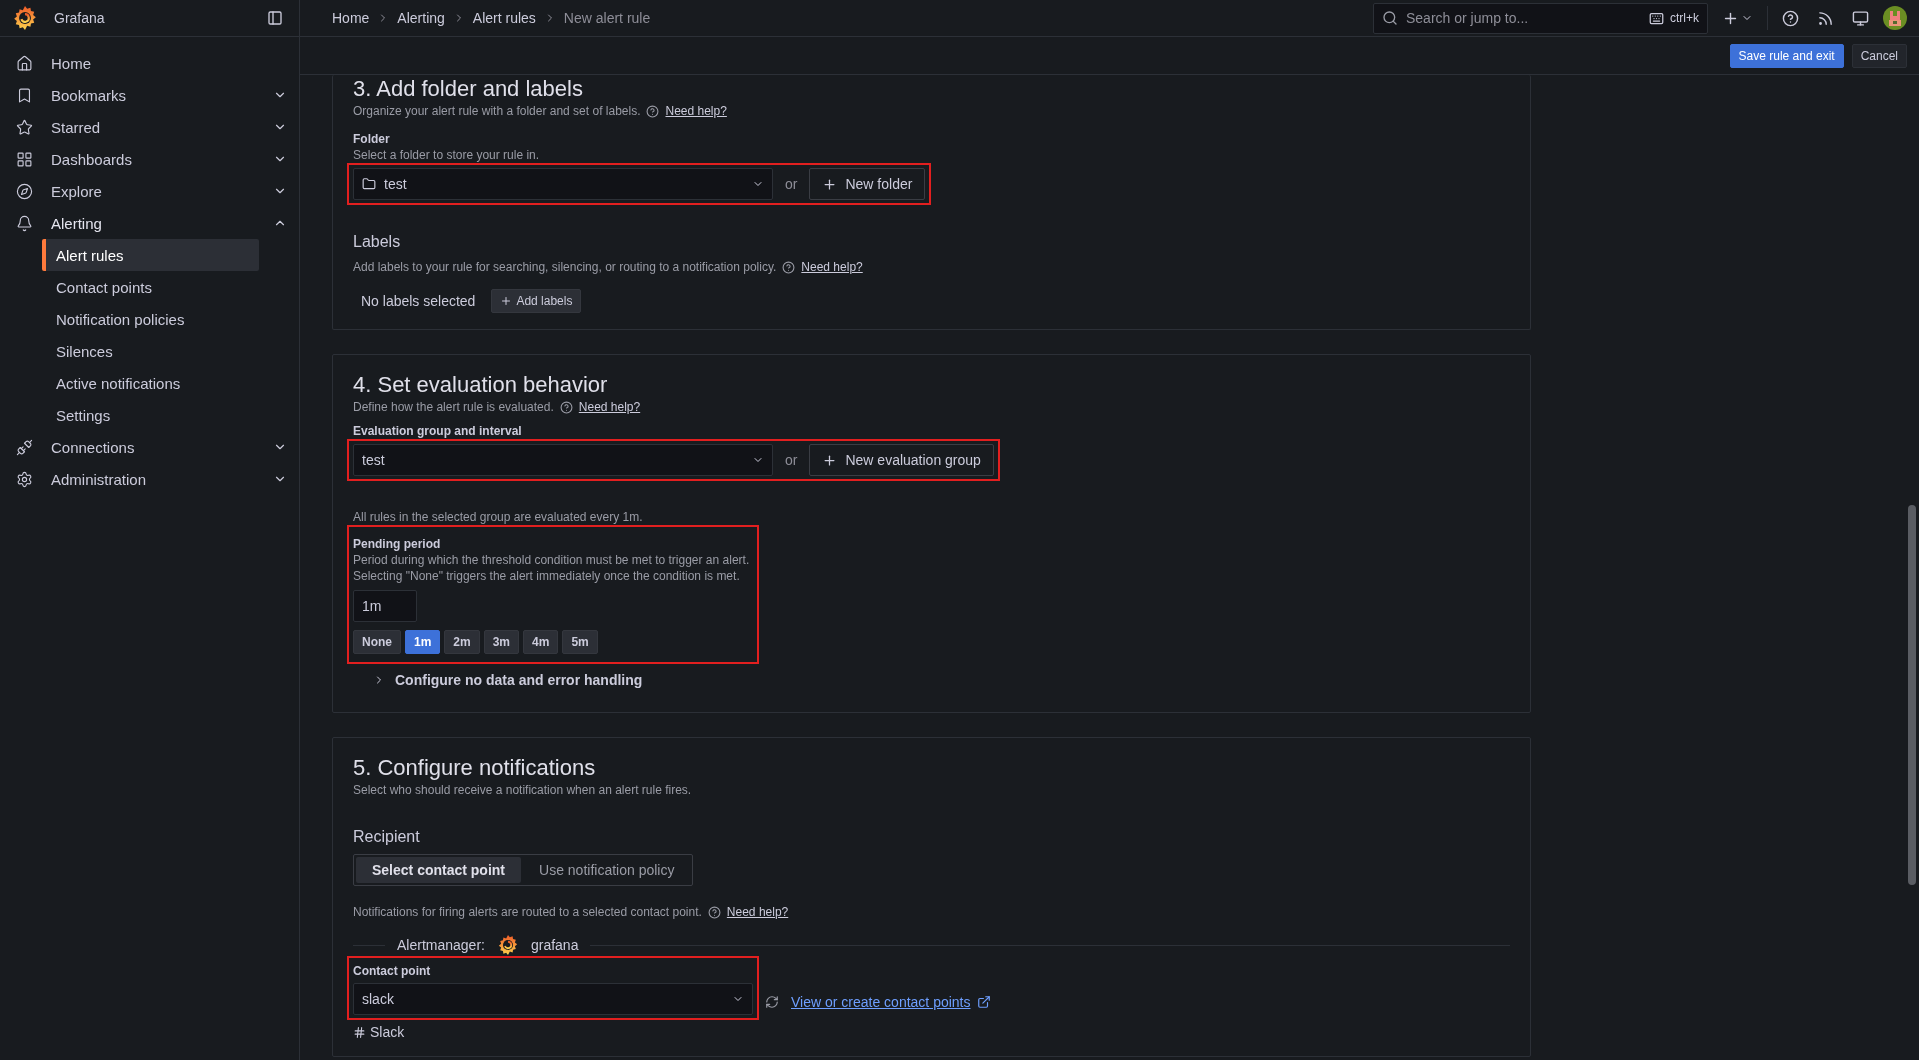 Image resolution: width=1919 pixels, height=1060 pixels. I want to click on empty-labels-text: No labels selected, so click(418, 301).